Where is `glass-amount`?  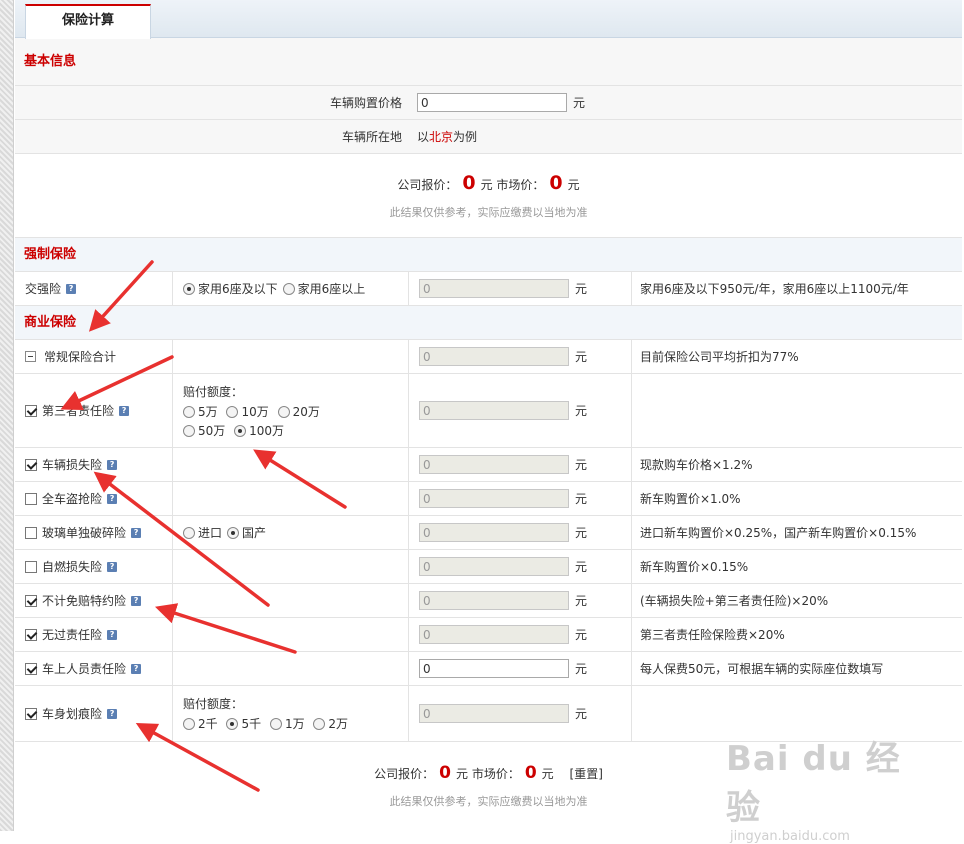
glass-amount is located at coordinates (494, 532).